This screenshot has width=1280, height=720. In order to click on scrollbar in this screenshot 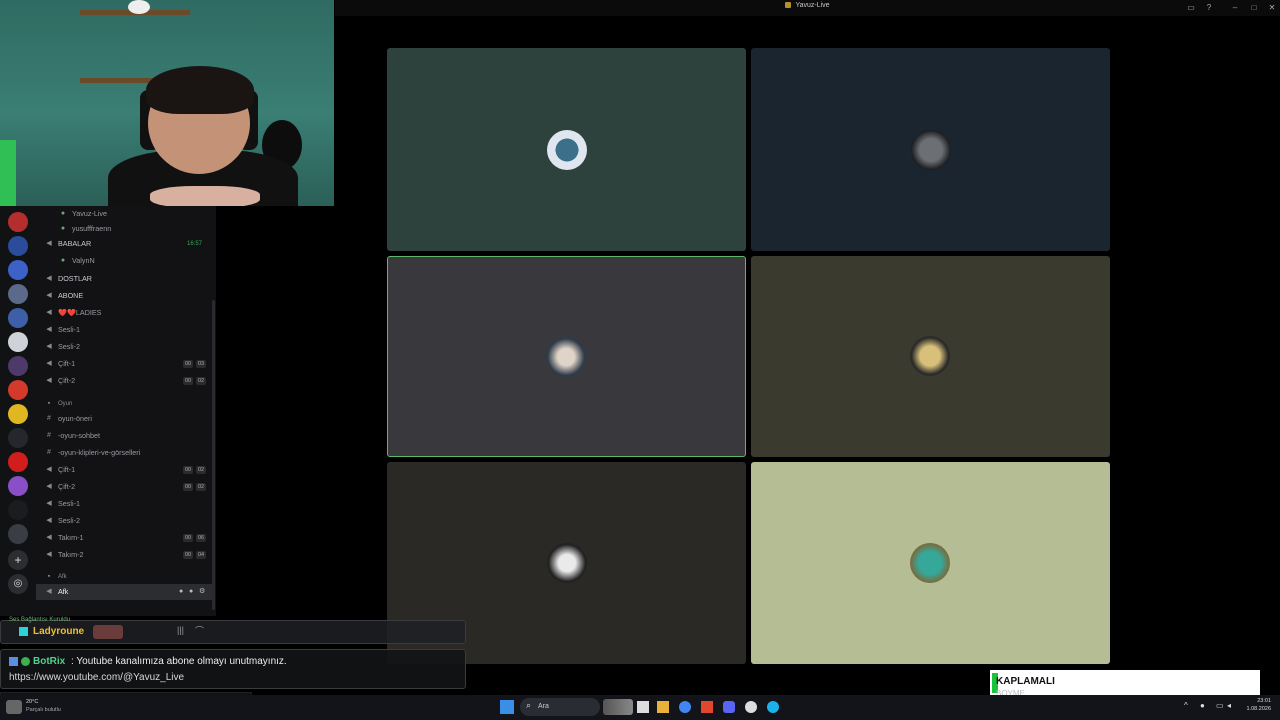, I will do `click(213, 455)`.